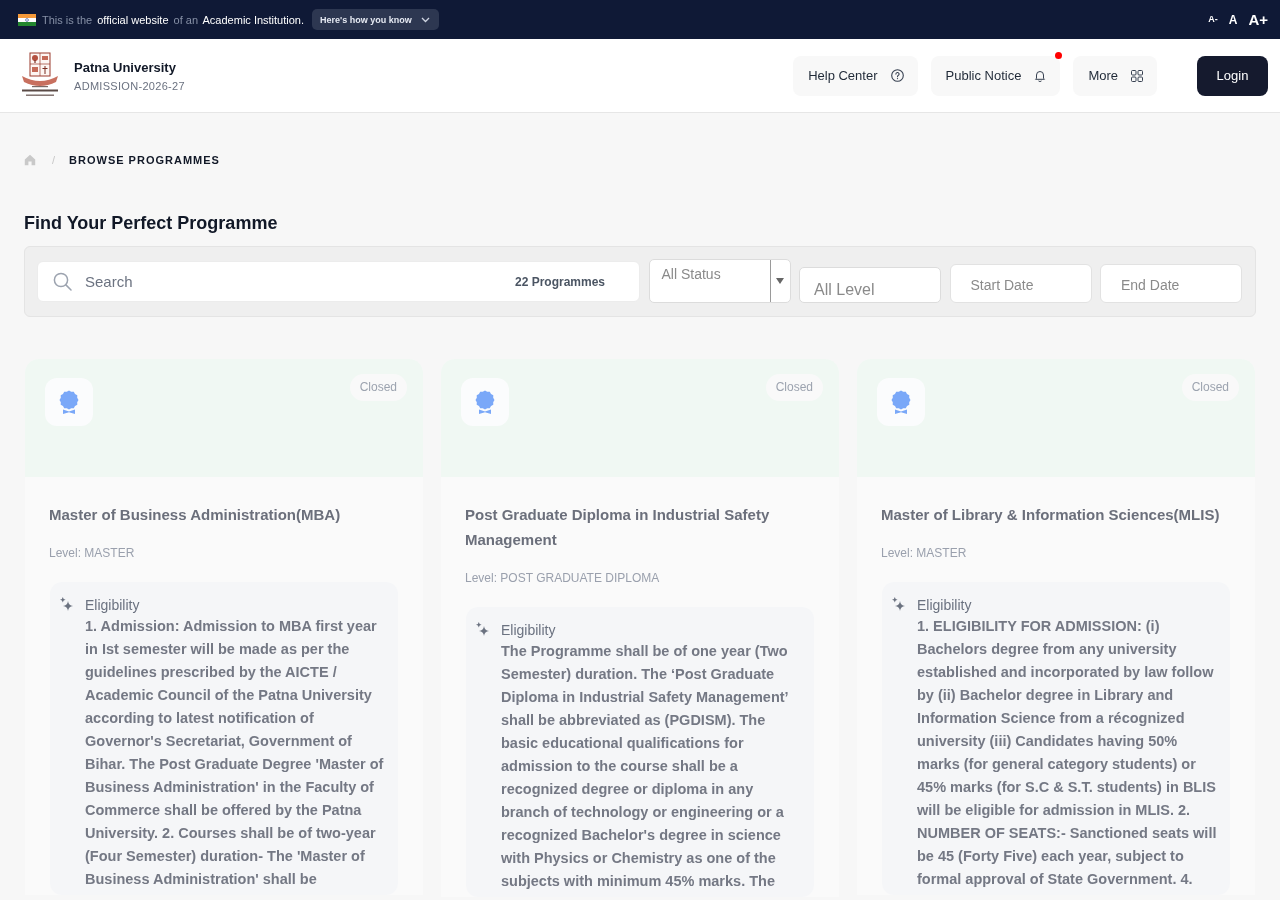 The image size is (1280, 900). I want to click on programme-title: Master of Business Administration(MBA), so click(195, 514).